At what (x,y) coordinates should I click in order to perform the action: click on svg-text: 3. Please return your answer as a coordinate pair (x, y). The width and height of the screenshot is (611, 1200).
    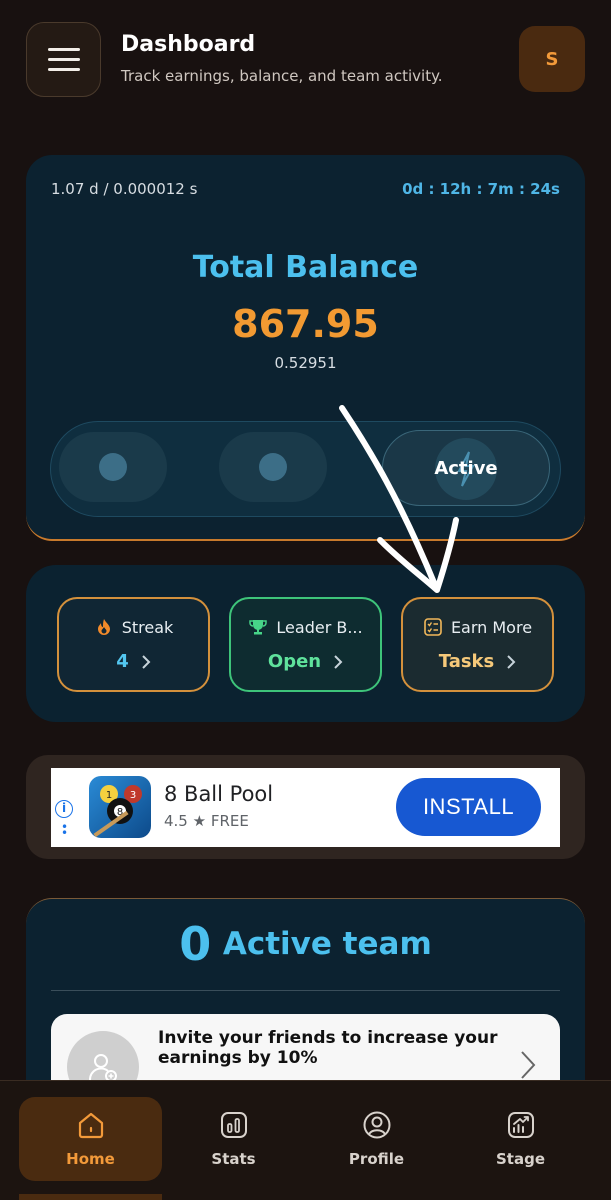
    Looking at the image, I should click on (133, 795).